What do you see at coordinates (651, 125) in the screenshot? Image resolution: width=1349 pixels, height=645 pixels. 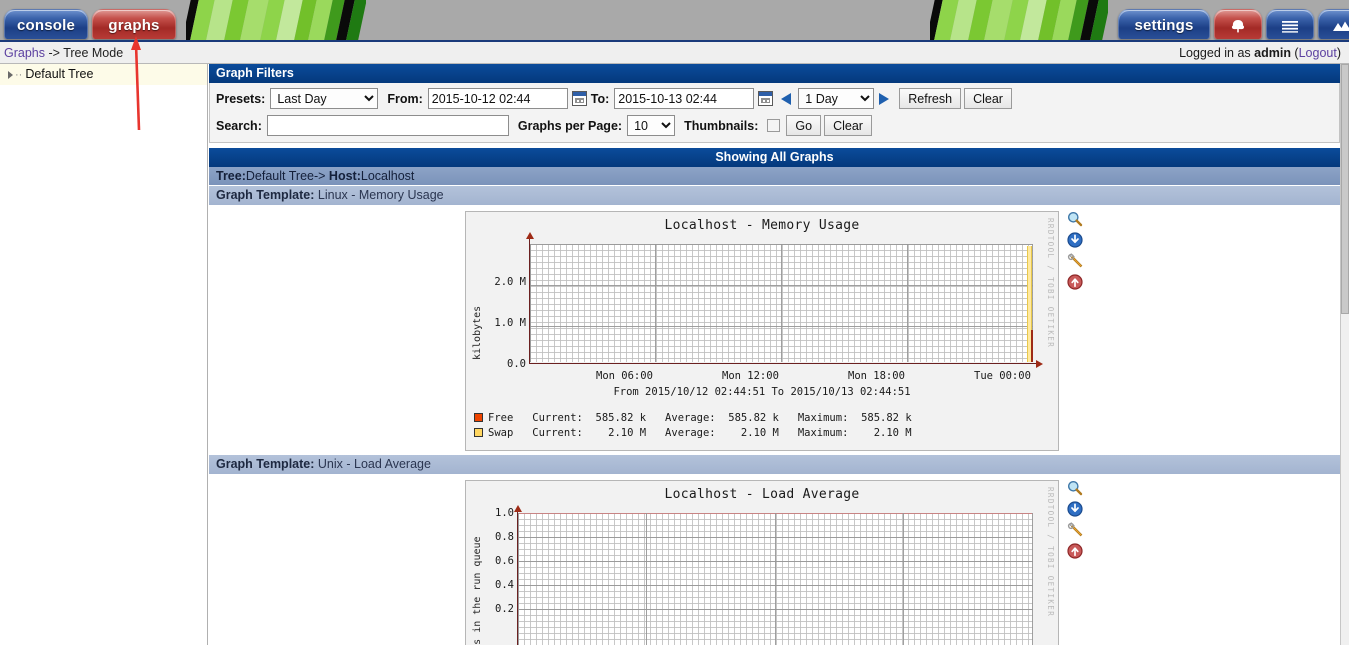 I see `graphs-per-page-select: 10` at bounding box center [651, 125].